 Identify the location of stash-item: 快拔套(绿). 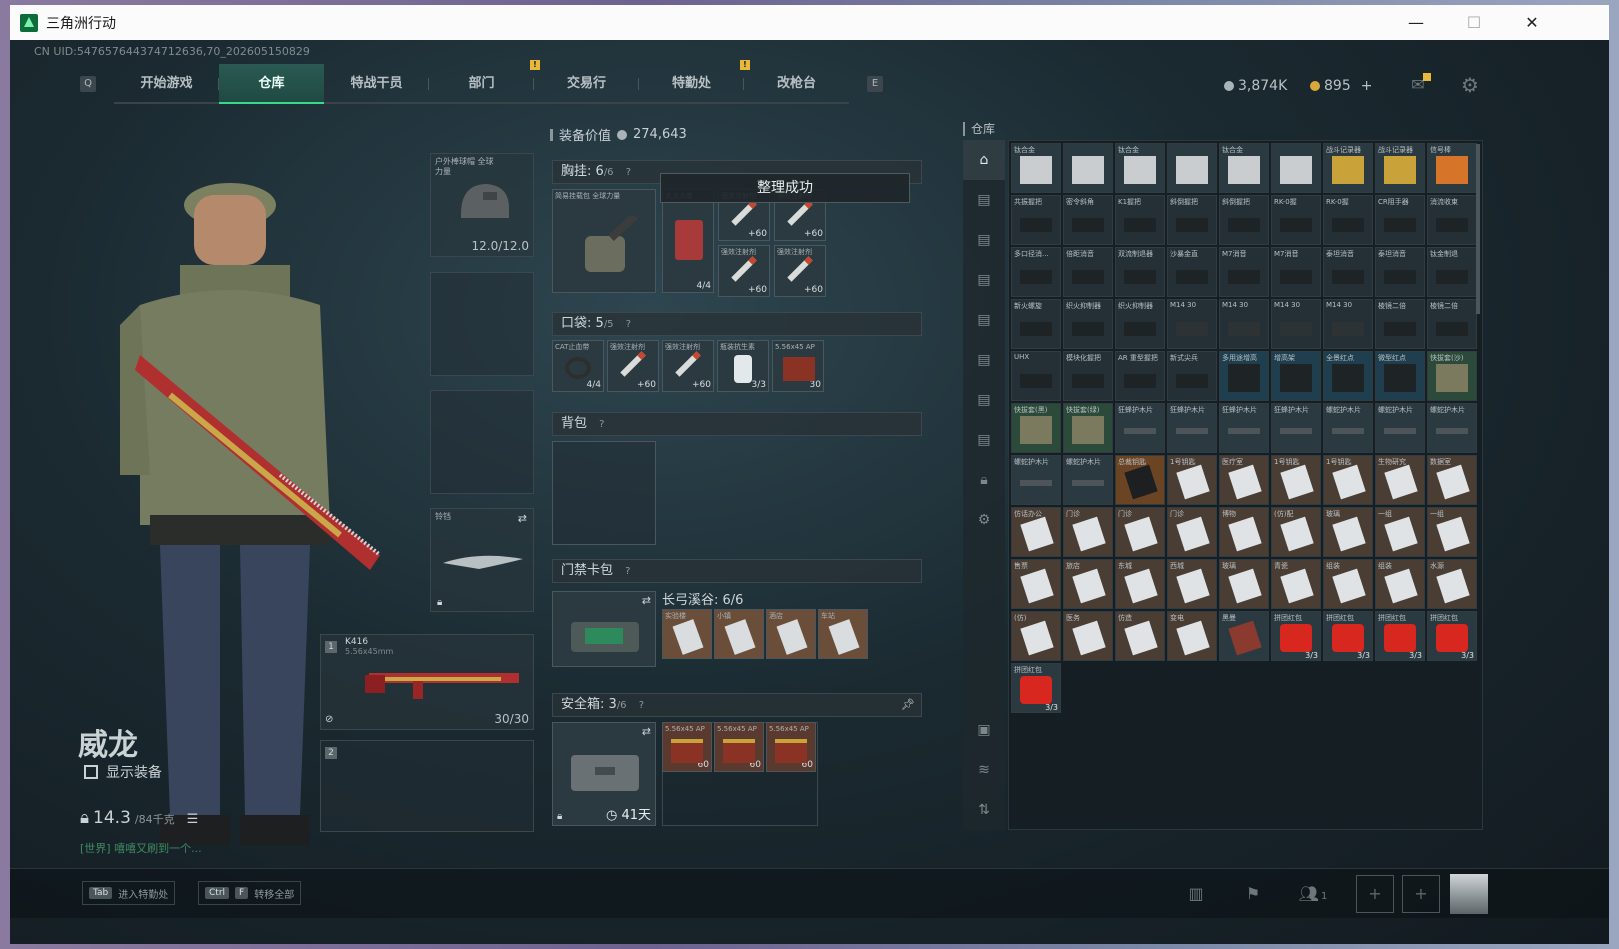
(1088, 428).